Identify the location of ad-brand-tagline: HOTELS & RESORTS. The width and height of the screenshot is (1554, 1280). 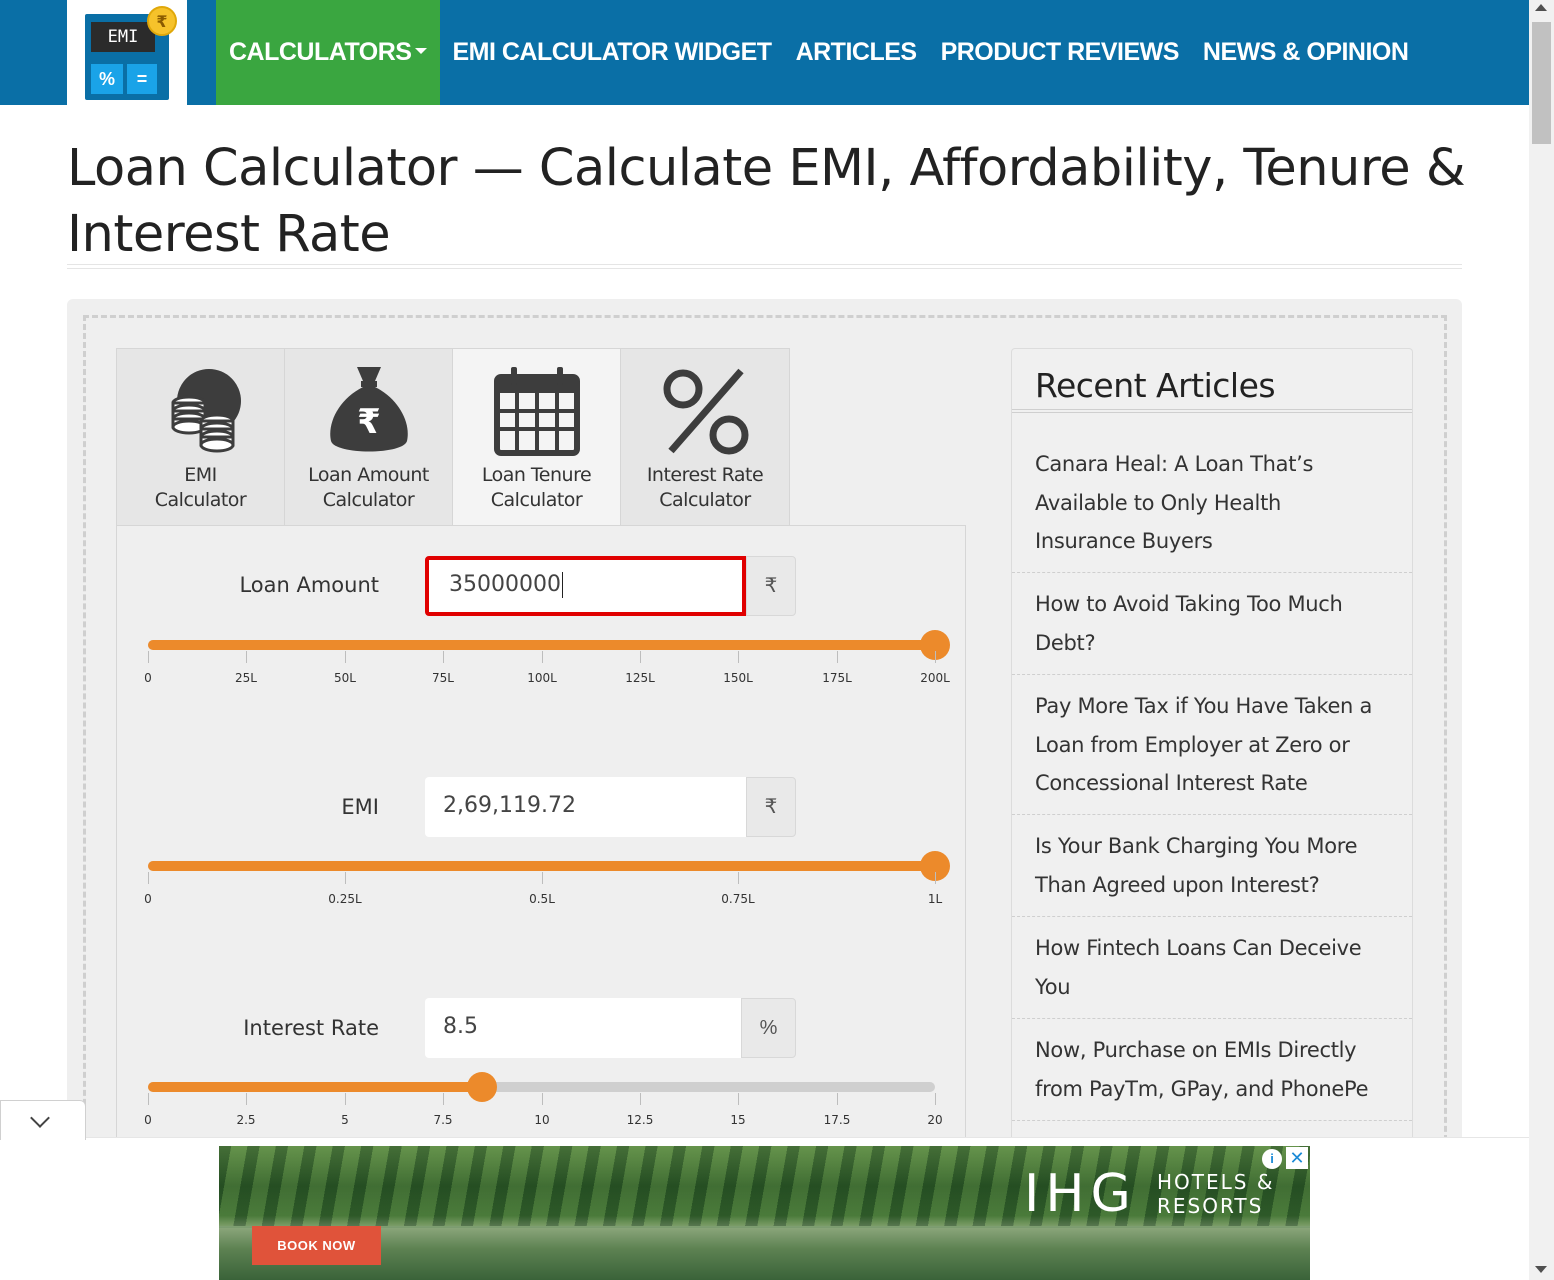
(1216, 1194).